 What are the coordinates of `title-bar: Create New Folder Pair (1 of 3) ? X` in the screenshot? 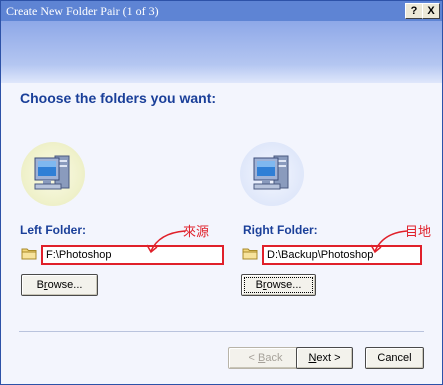 It's located at (221, 11).